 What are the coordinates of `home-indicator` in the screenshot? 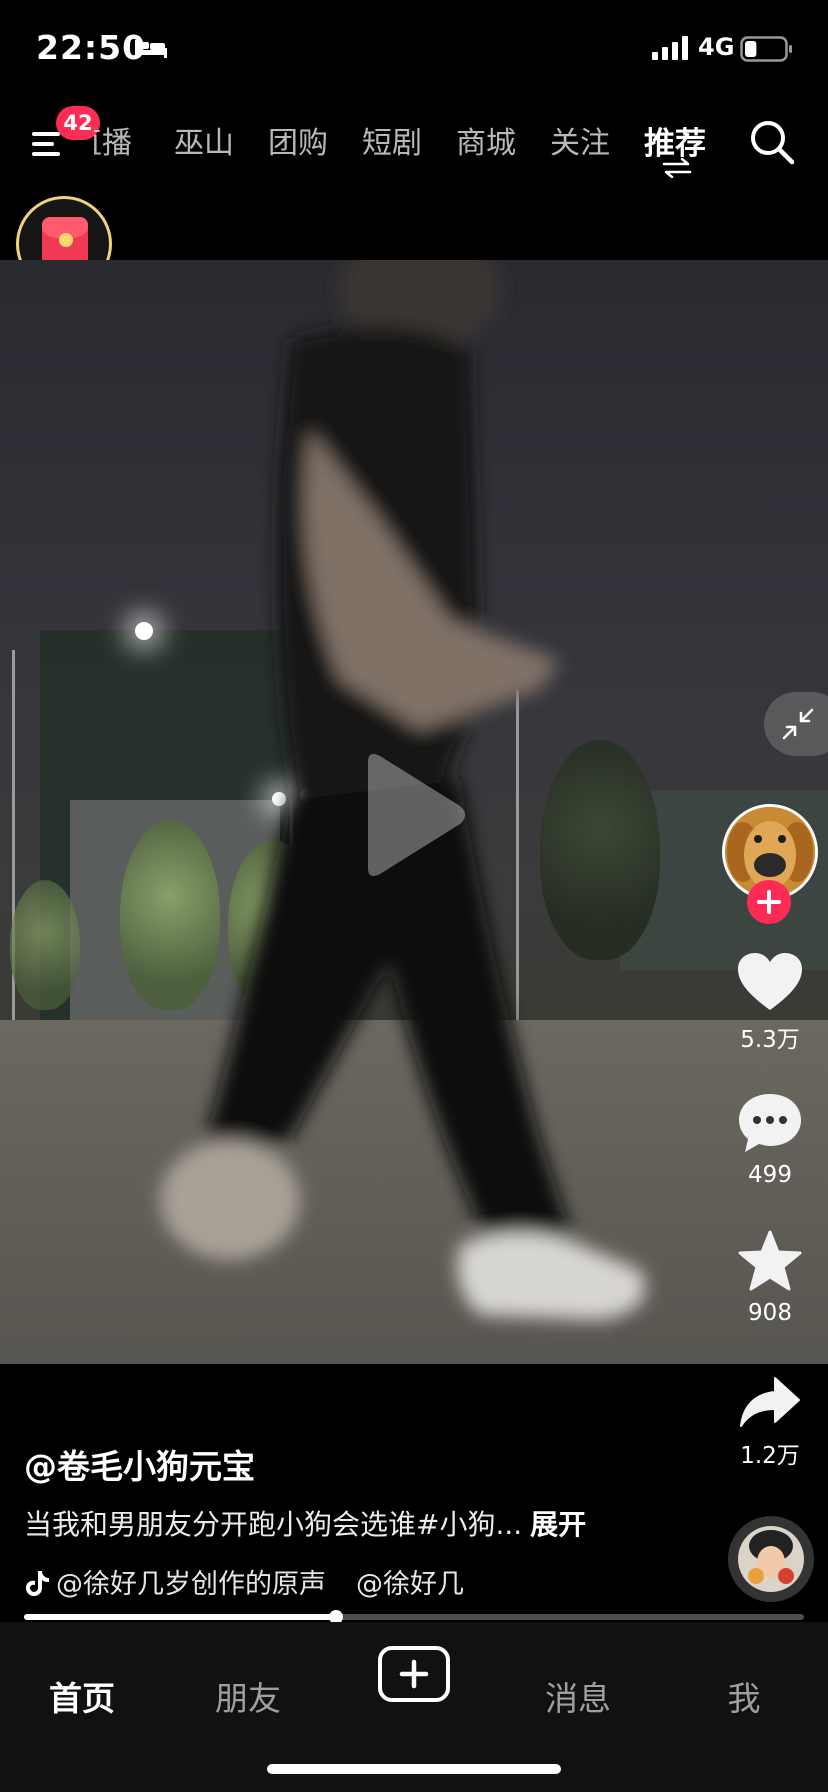 It's located at (414, 1769).